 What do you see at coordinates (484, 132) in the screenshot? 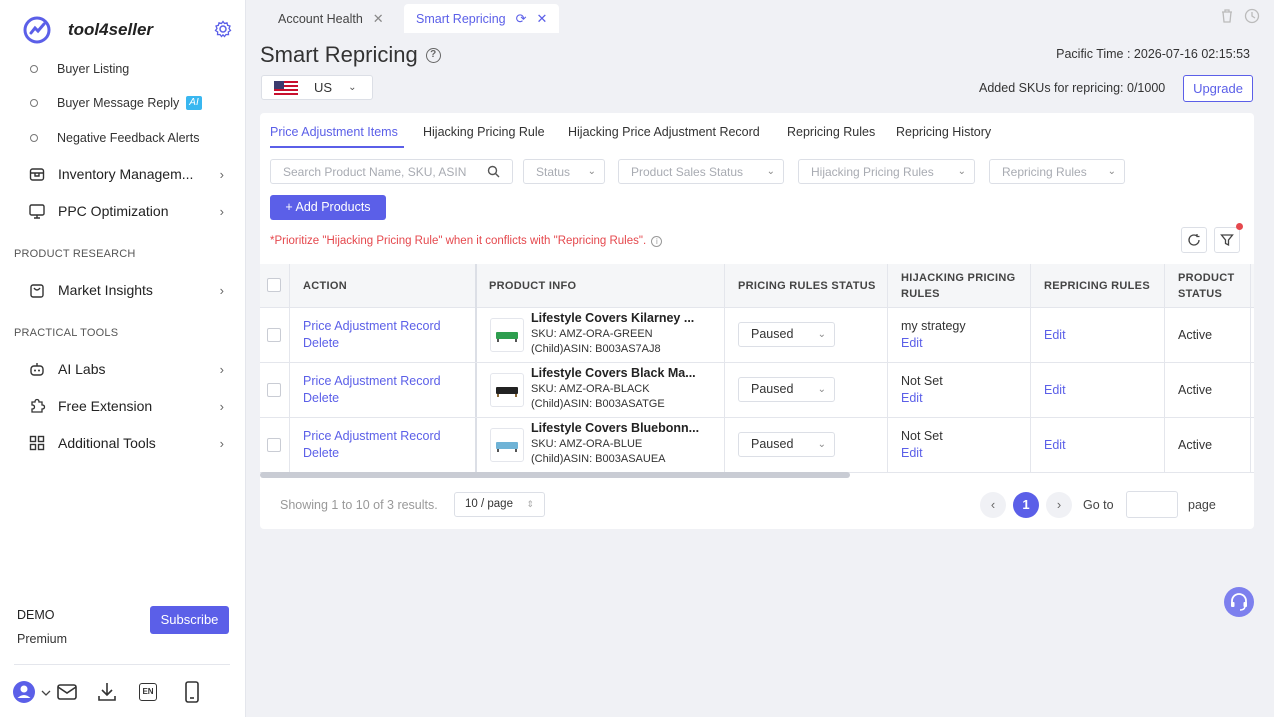
I see `subtab-hijacking-pricing-rule: Hijacking Pricing Rule` at bounding box center [484, 132].